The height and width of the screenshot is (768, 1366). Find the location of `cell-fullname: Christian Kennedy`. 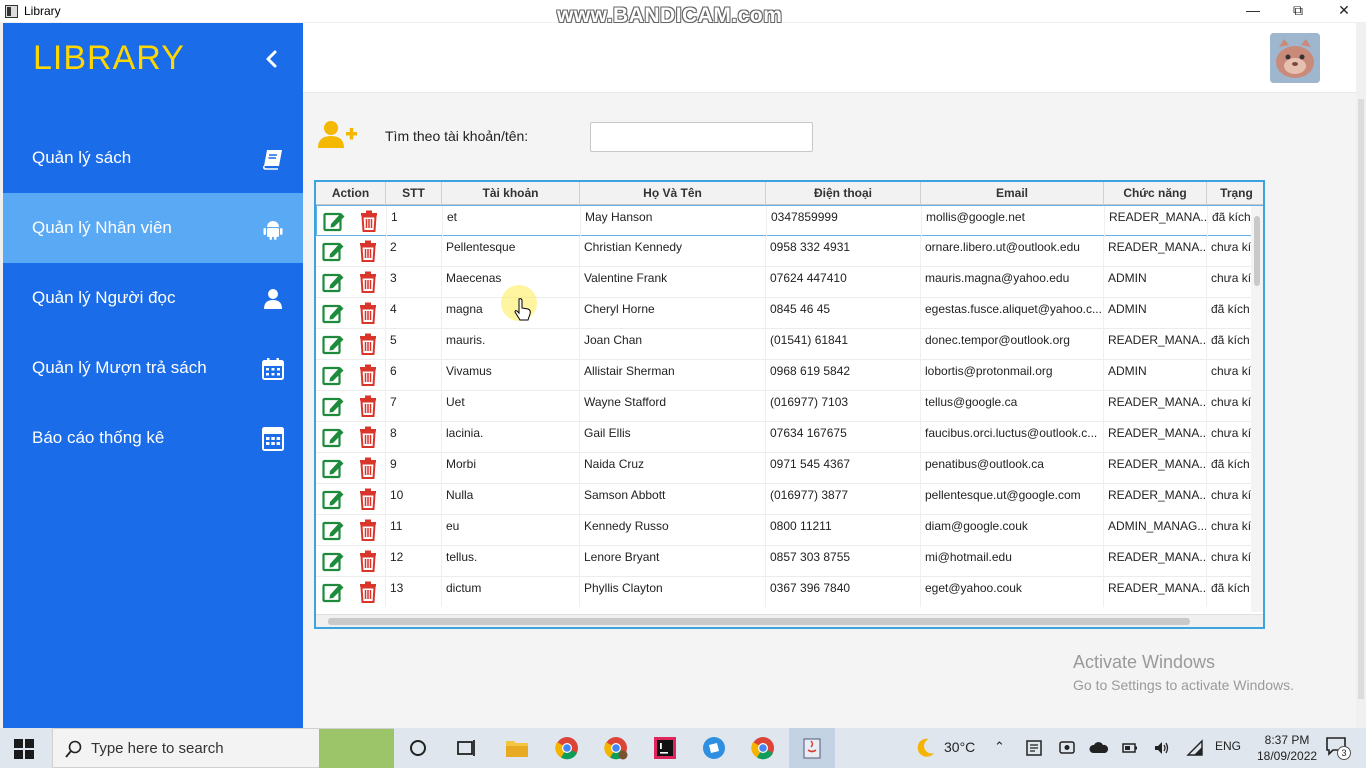

cell-fullname: Christian Kennedy is located at coordinates (673, 251).